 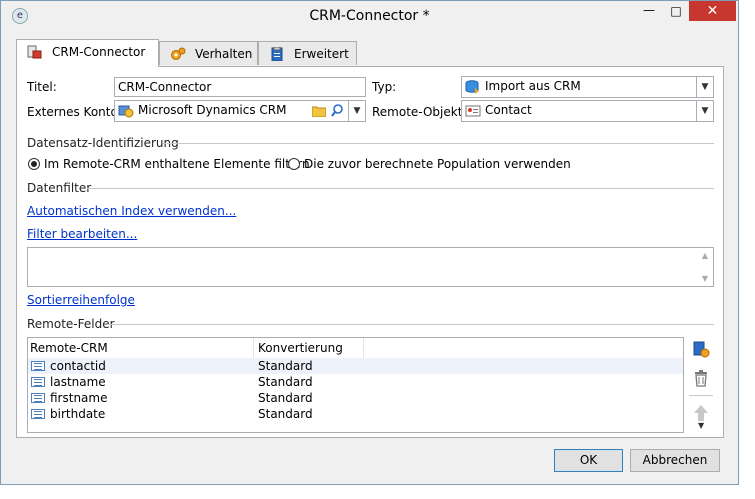 I want to click on external-account-icon, so click(x=126, y=111).